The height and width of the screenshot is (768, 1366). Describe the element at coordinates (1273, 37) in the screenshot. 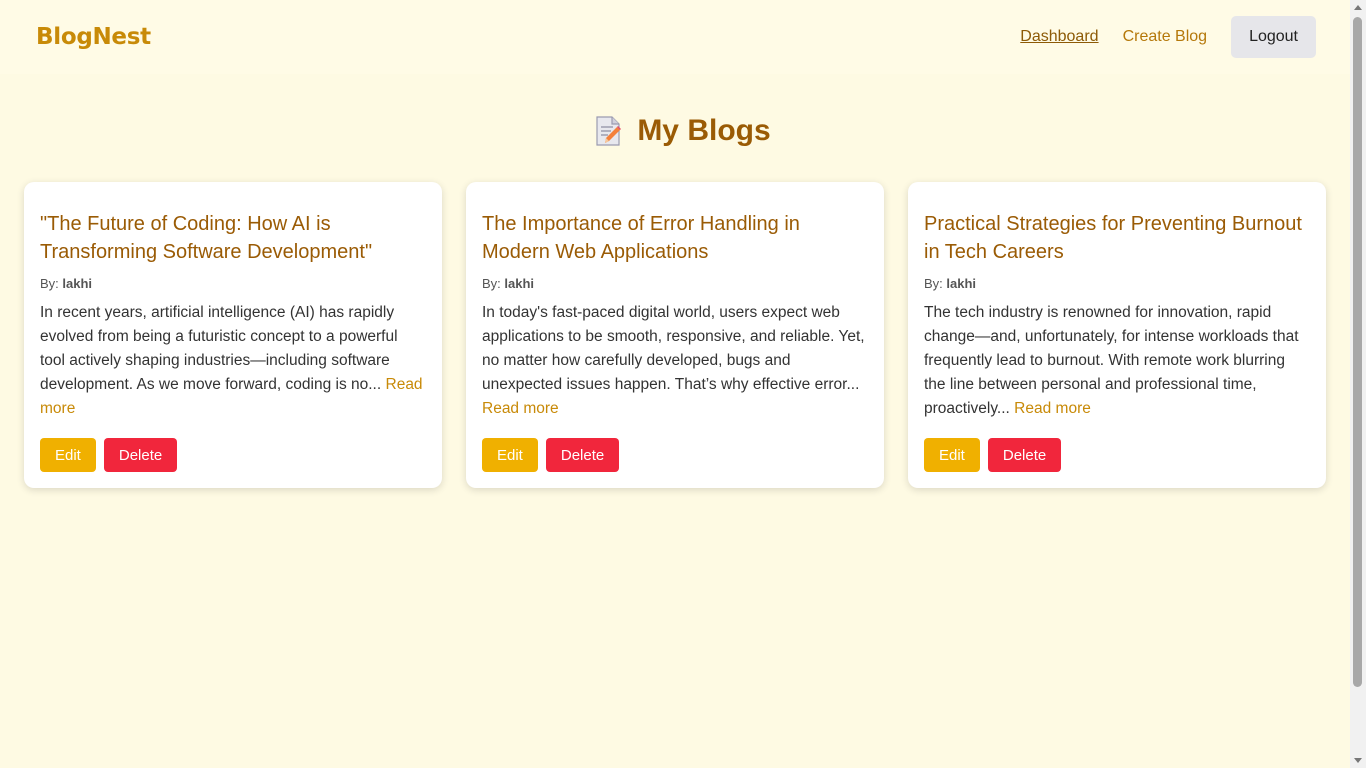

I see `logout-button: Logout` at that location.